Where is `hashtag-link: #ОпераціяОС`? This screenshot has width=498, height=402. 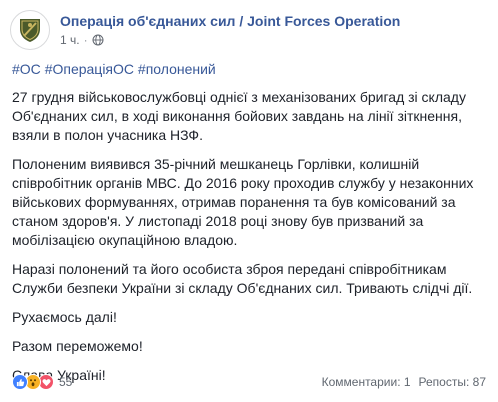
hashtag-link: #ОпераціяОС is located at coordinates (89, 69).